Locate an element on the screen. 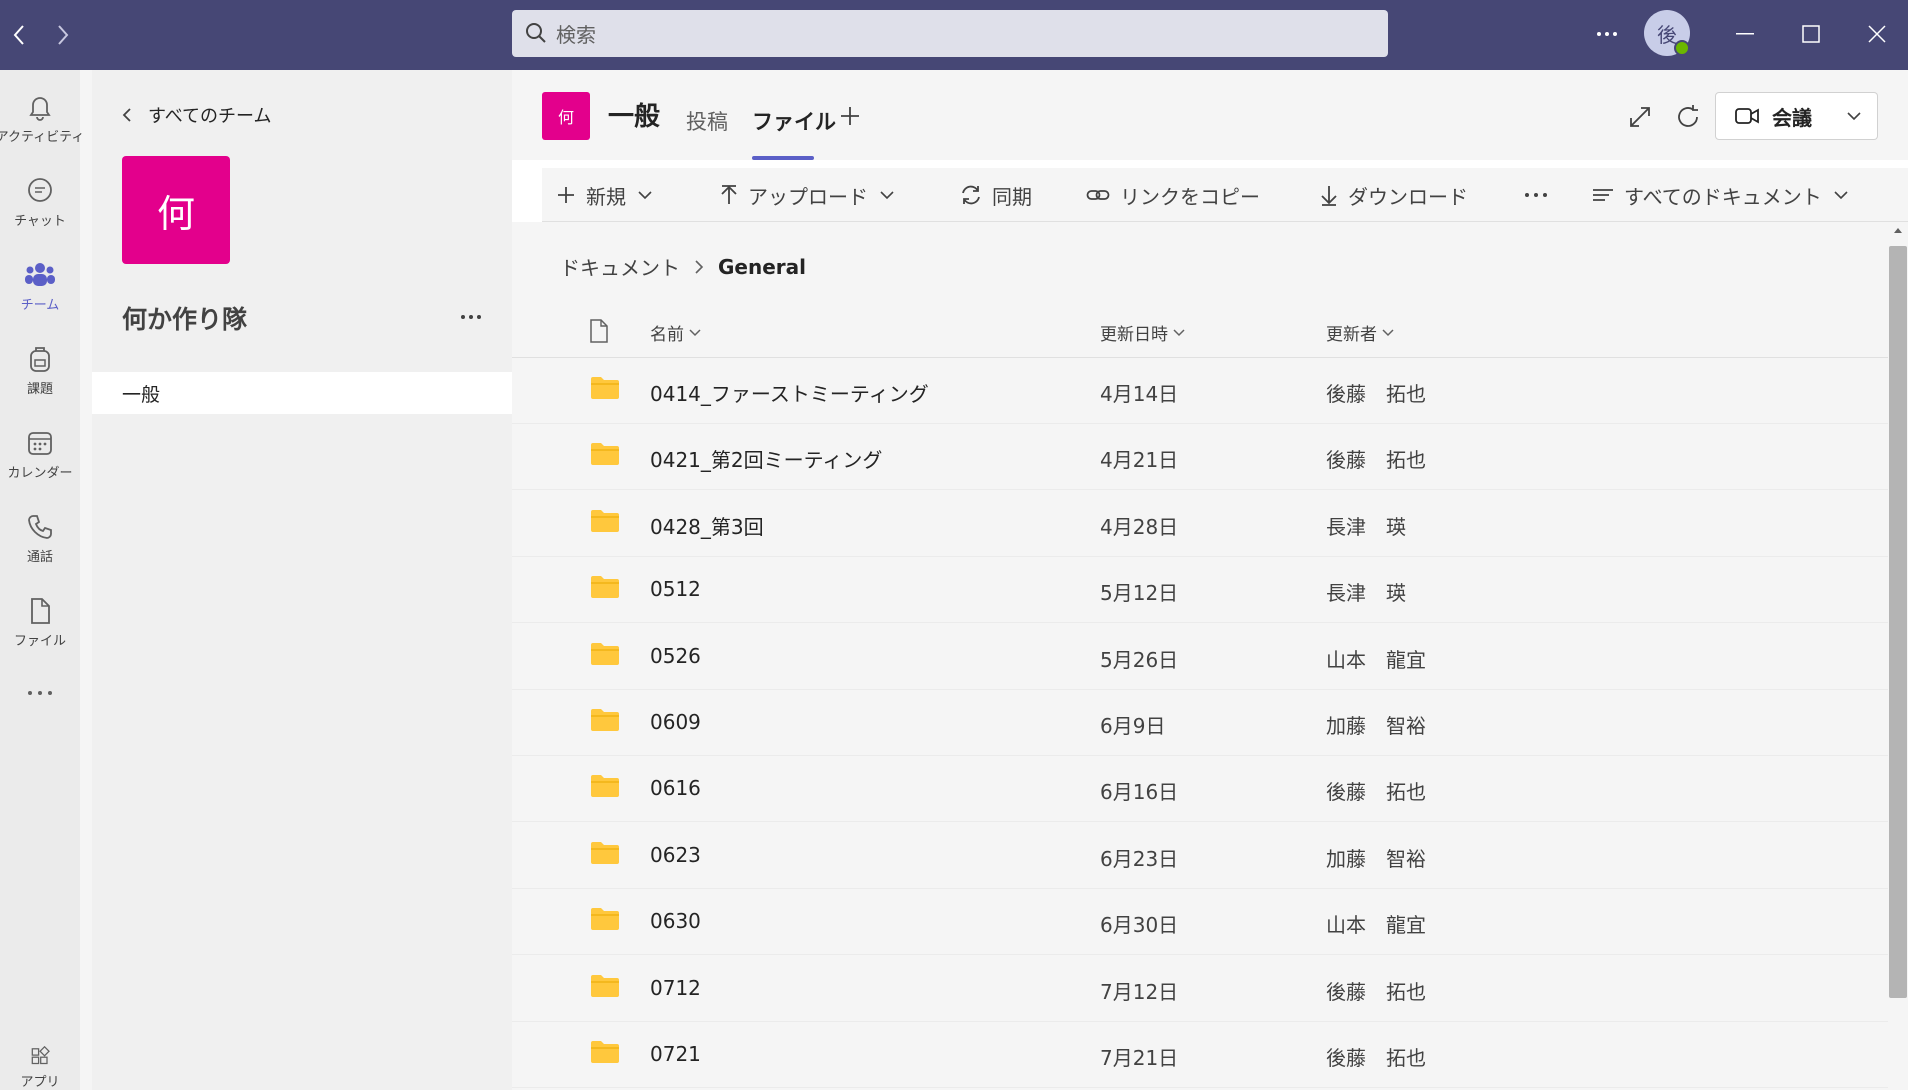  modified-by: 長津 瑛 is located at coordinates (1366, 526).